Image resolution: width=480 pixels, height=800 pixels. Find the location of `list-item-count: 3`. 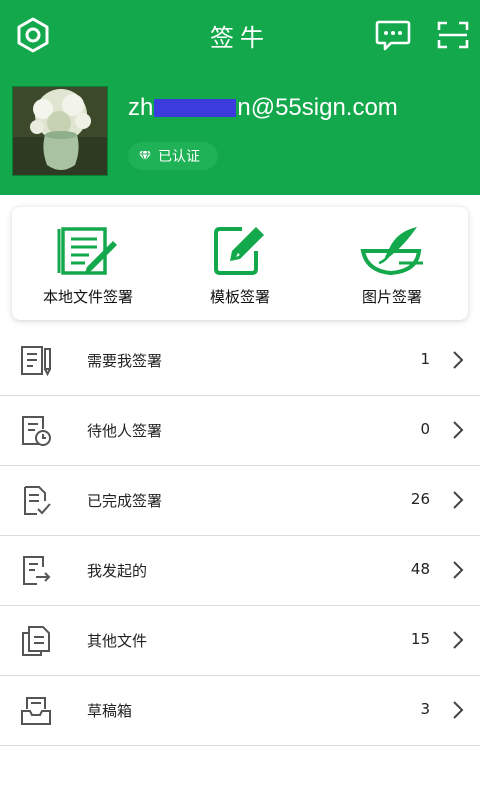

list-item-count: 3 is located at coordinates (425, 709).